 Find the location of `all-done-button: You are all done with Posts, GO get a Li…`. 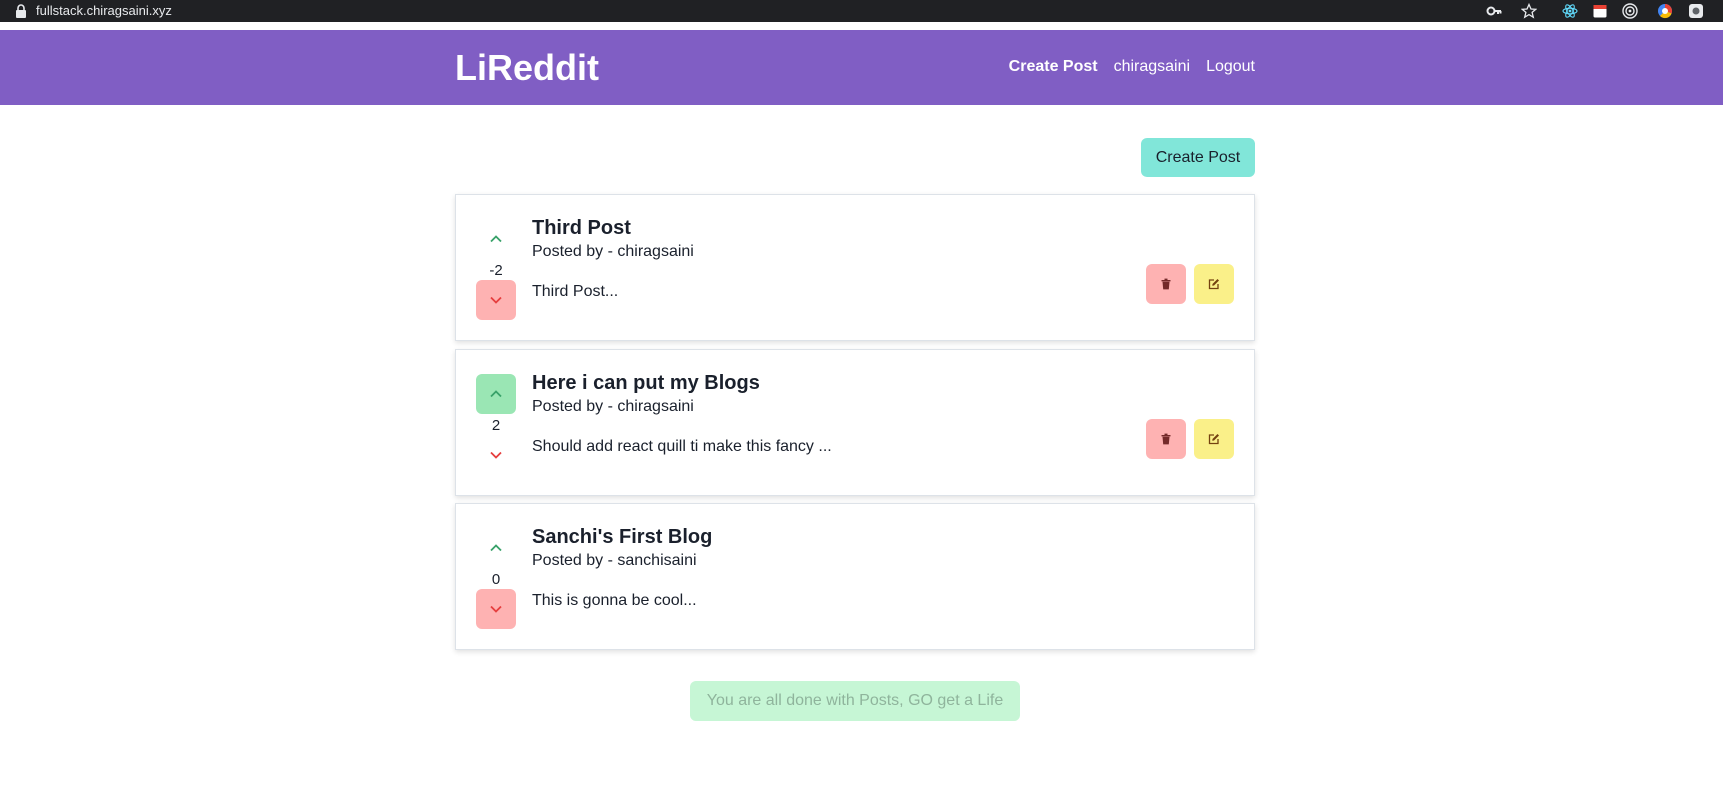

all-done-button: You are all done with Posts, GO get a Li… is located at coordinates (855, 701).